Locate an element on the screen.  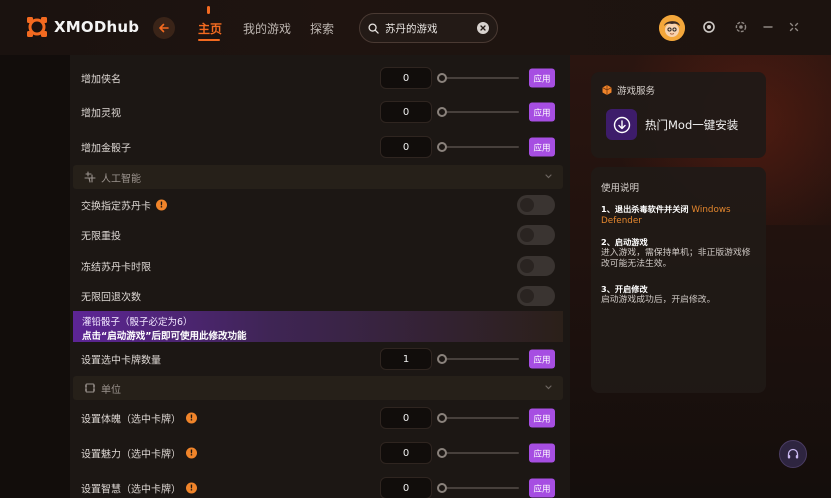
search-input: 苏丹的游戏 is located at coordinates (431, 28).